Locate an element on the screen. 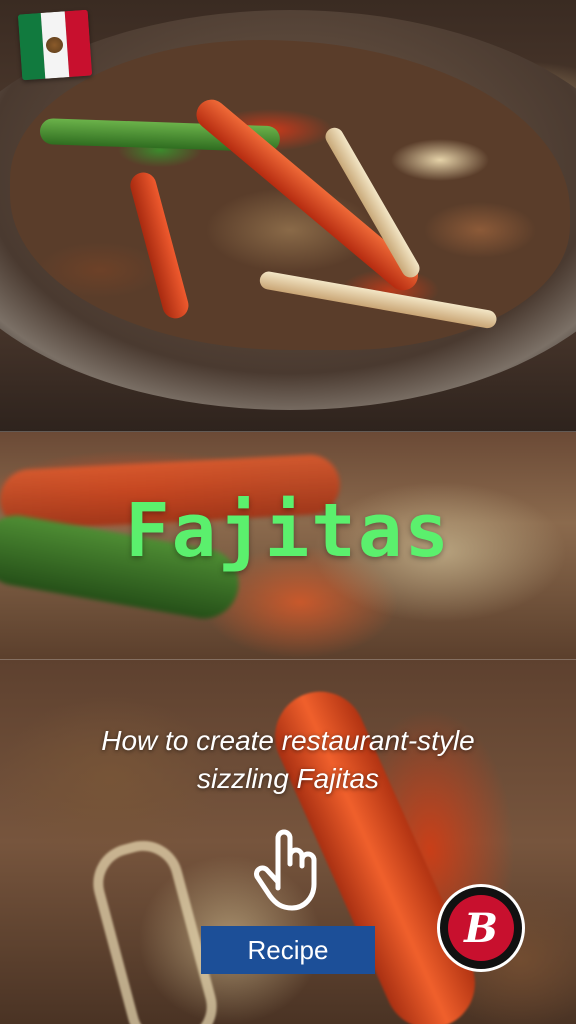 This screenshot has height=1024, width=576. page-title: Fajitas is located at coordinates (288, 531).